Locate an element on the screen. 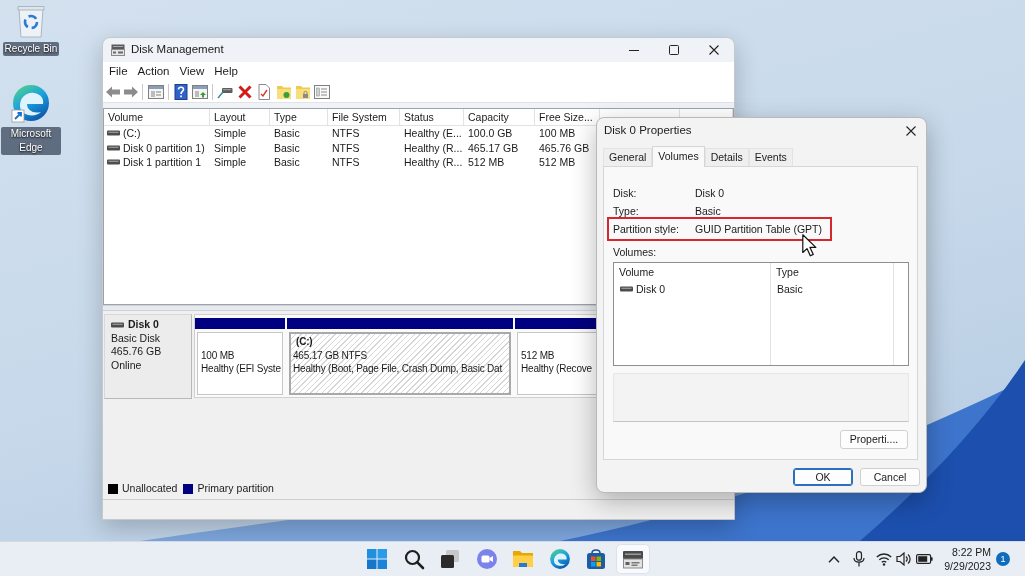  field-value: GUID Partition Table (GPT) is located at coordinates (758, 229).